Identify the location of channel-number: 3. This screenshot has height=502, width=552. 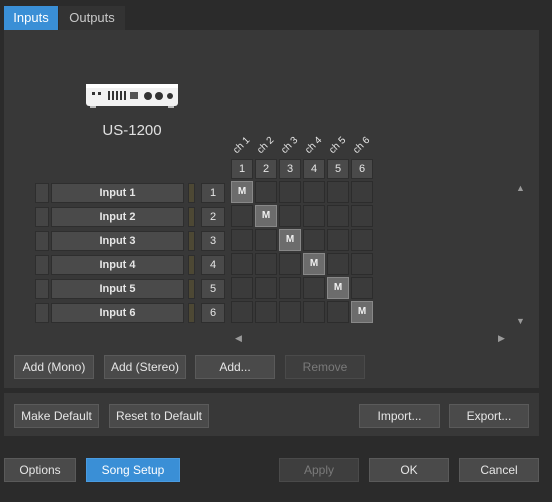
(290, 169).